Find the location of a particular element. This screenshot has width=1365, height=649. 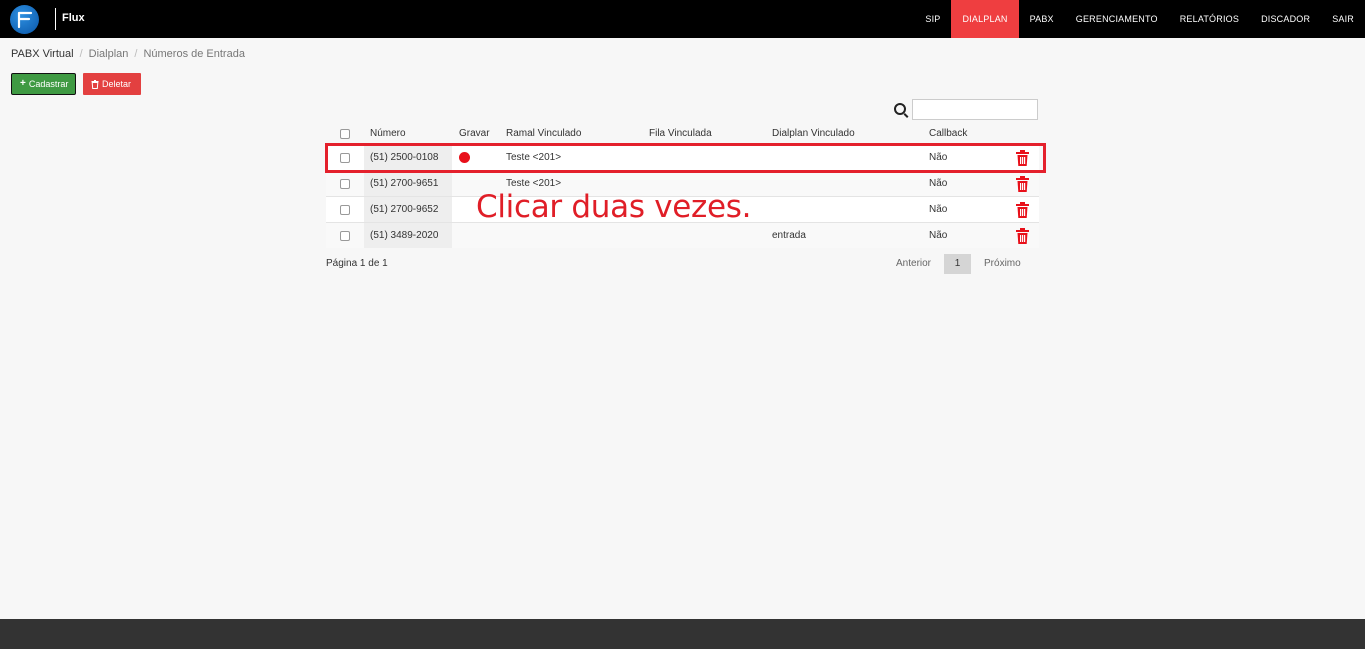

annotation-text: Clicar duas vezes. is located at coordinates (614, 207).